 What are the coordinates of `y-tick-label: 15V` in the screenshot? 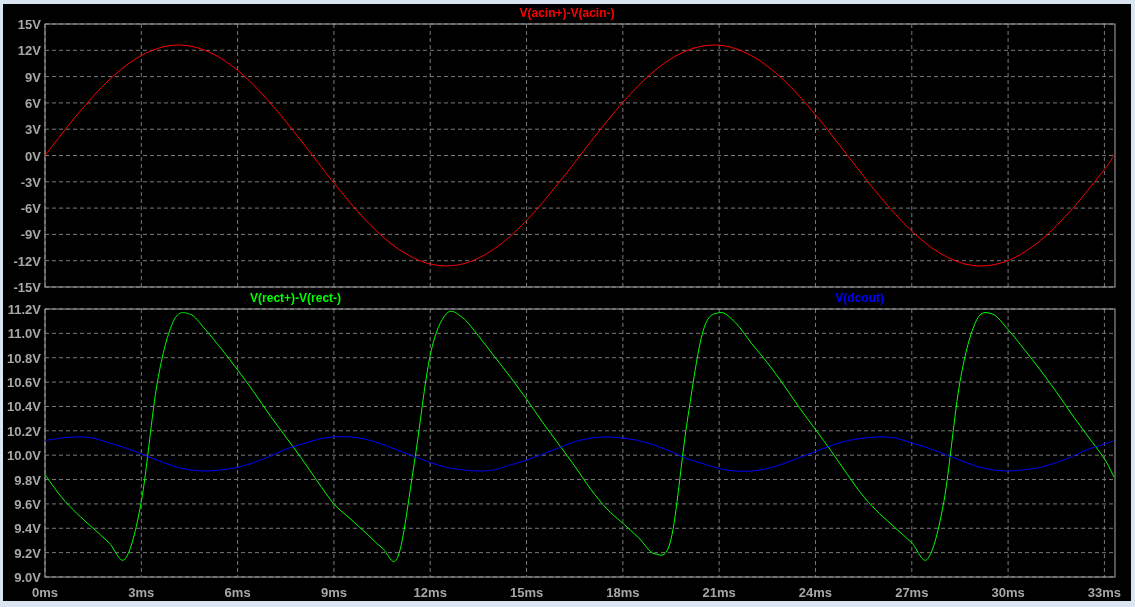 It's located at (29, 24).